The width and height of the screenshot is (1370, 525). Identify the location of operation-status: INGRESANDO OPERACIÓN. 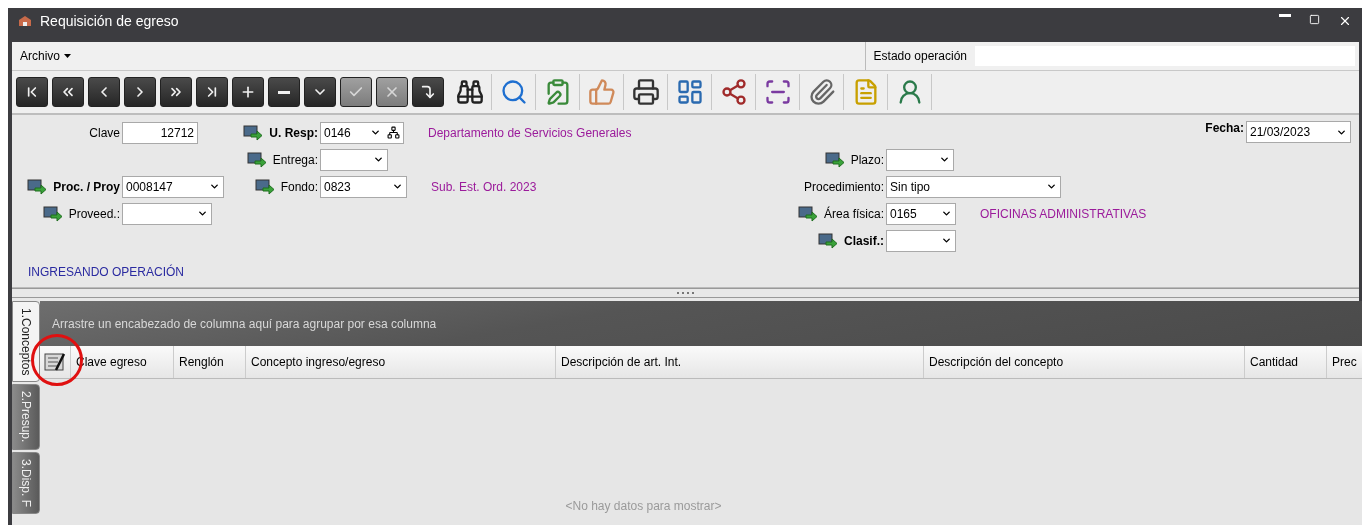
(106, 272).